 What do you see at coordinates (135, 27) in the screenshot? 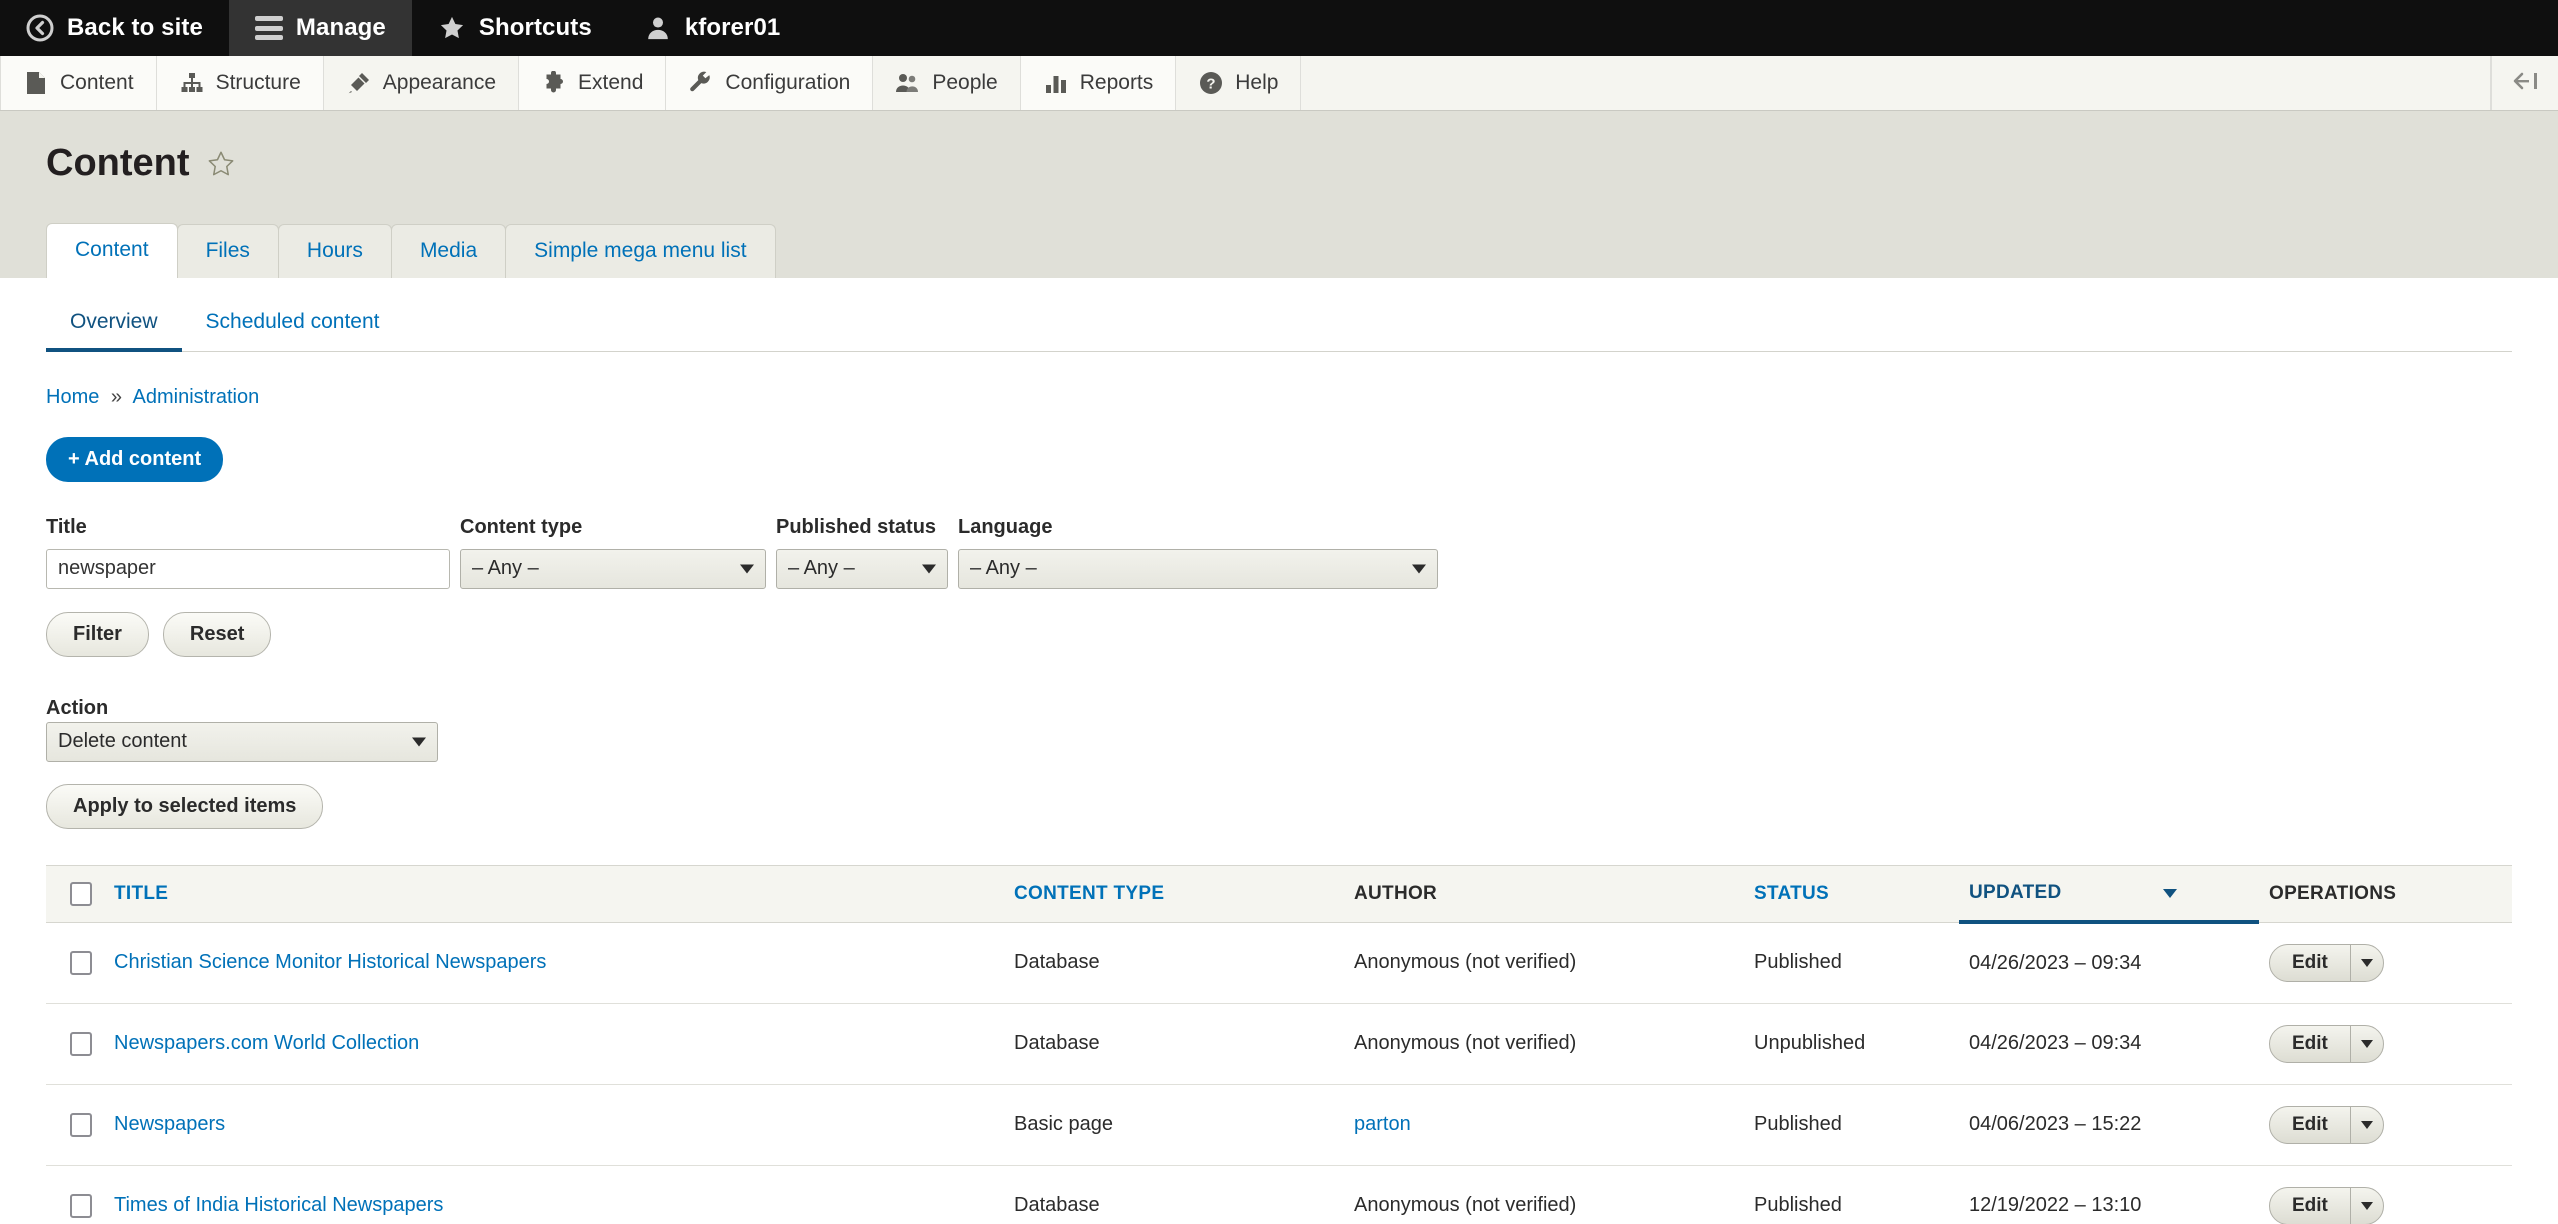
I see `toolbar-item-label: Back to site` at bounding box center [135, 27].